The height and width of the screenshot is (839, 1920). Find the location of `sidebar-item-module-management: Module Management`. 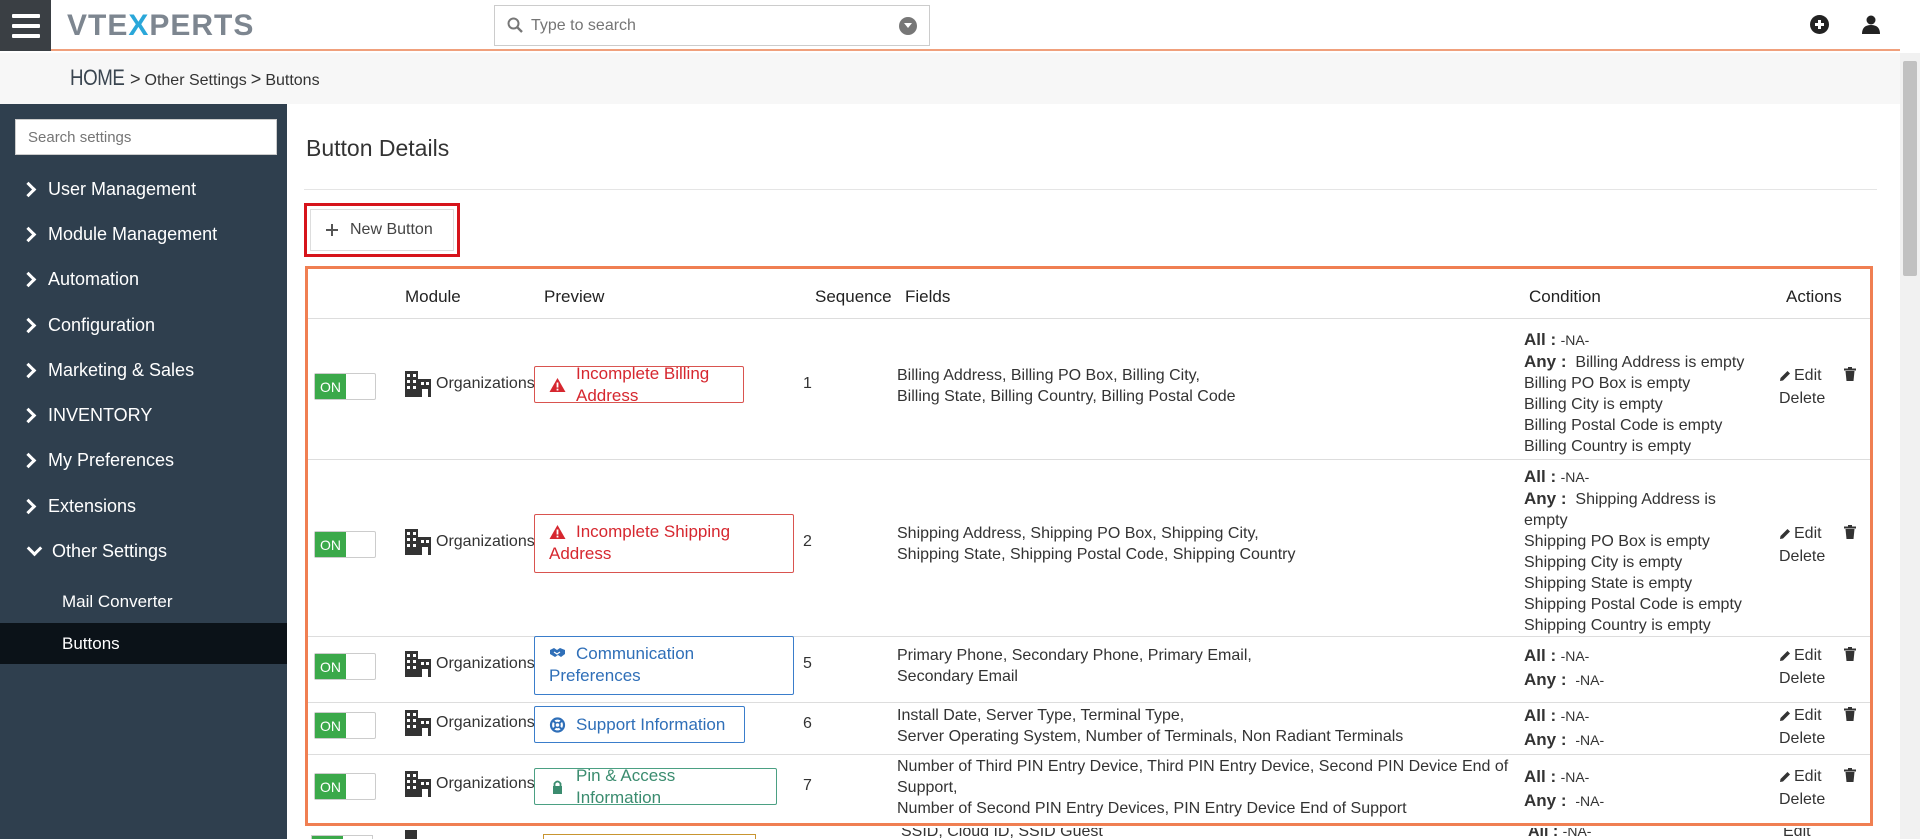

sidebar-item-module-management: Module Management is located at coordinates (143, 234).